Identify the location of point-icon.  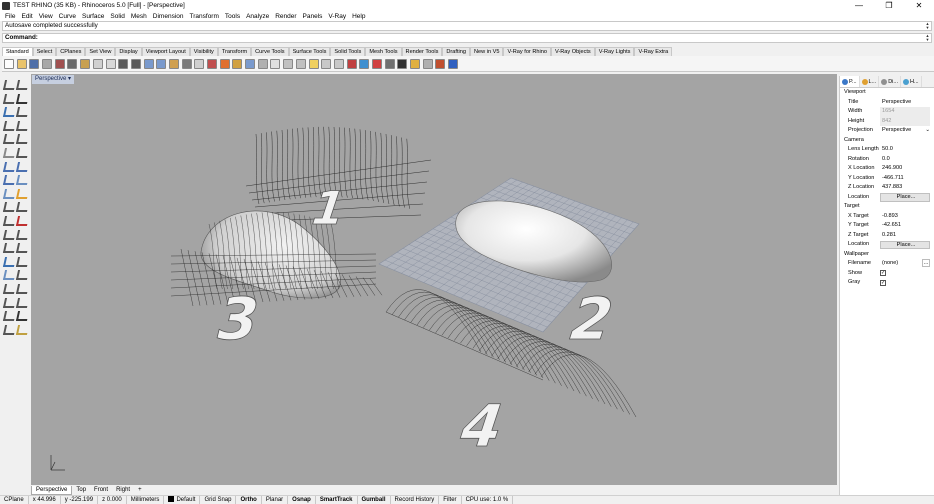
(22, 85).